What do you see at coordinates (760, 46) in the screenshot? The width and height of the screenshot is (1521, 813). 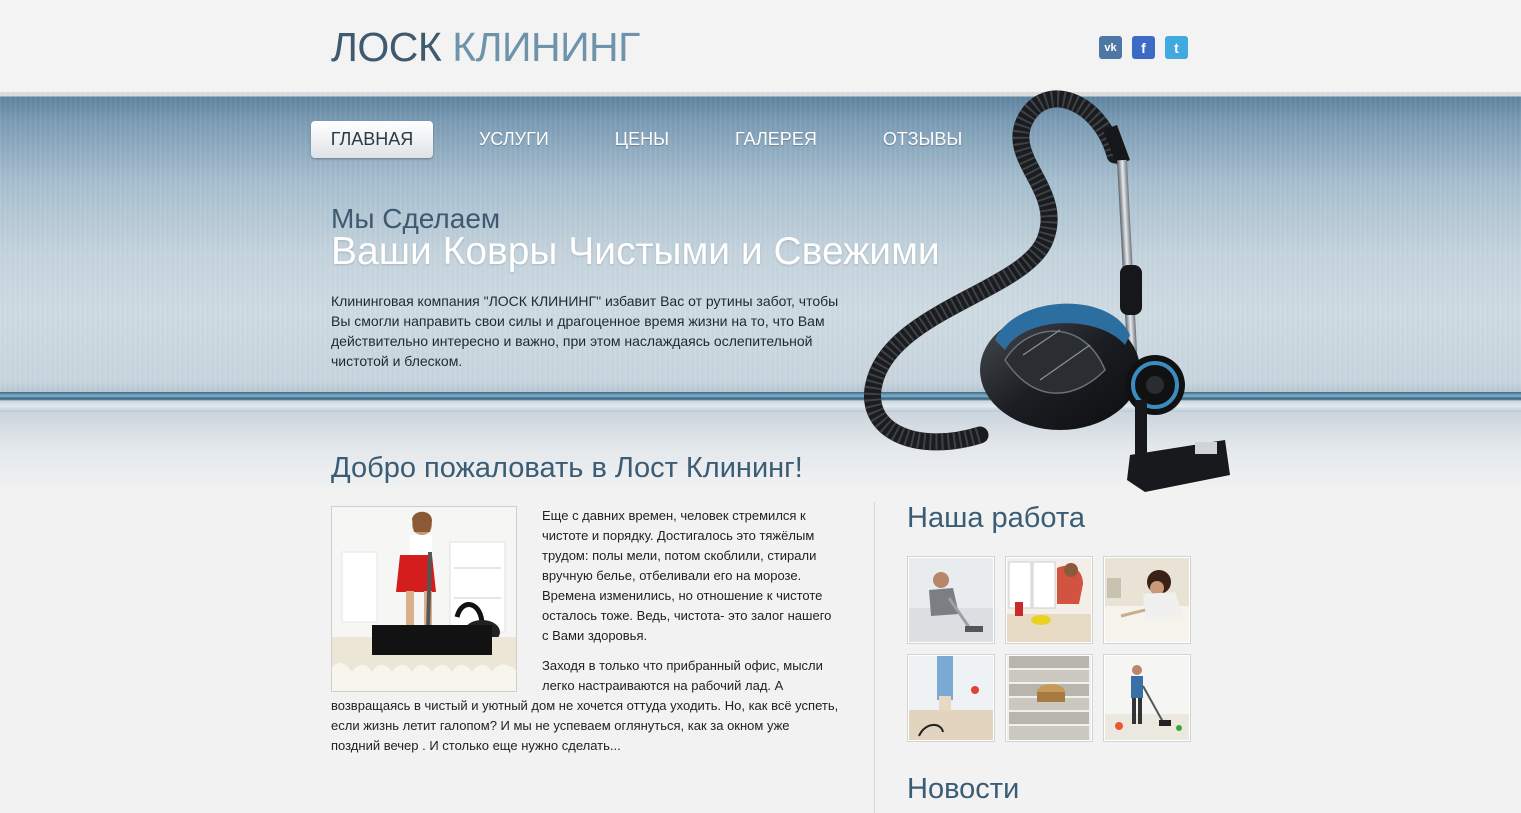 I see `header: ЛОСК КЛИНИНГ vk f t` at bounding box center [760, 46].